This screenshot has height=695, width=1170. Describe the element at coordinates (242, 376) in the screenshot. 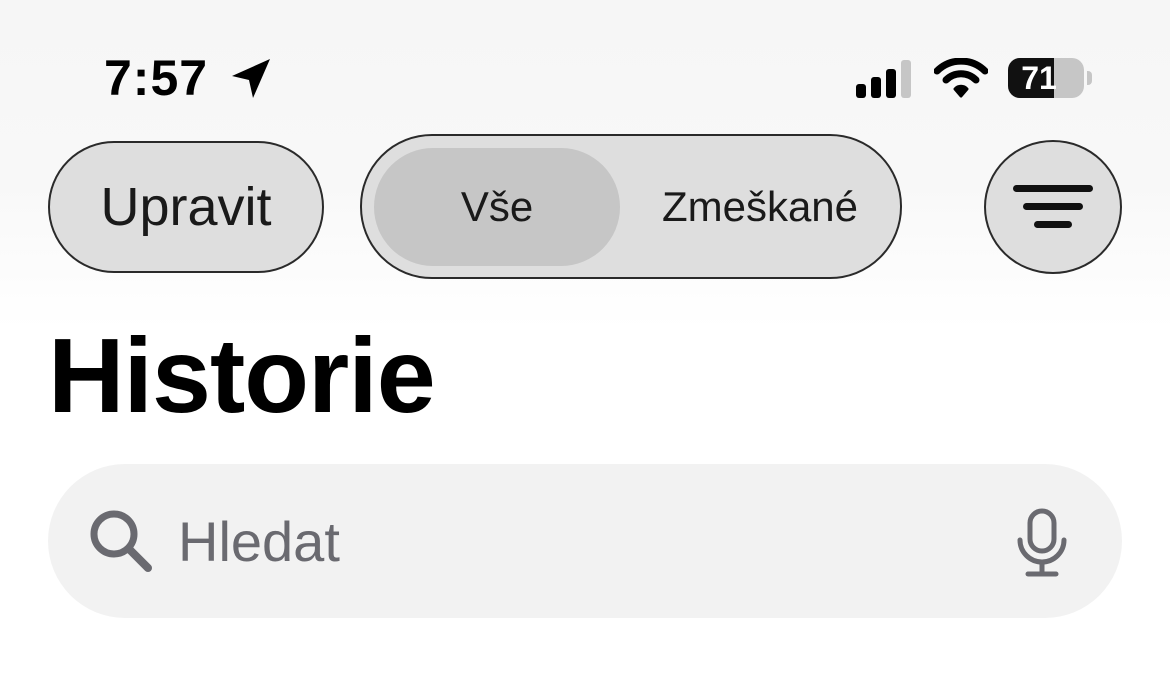

I see `page-title: Historie` at that location.